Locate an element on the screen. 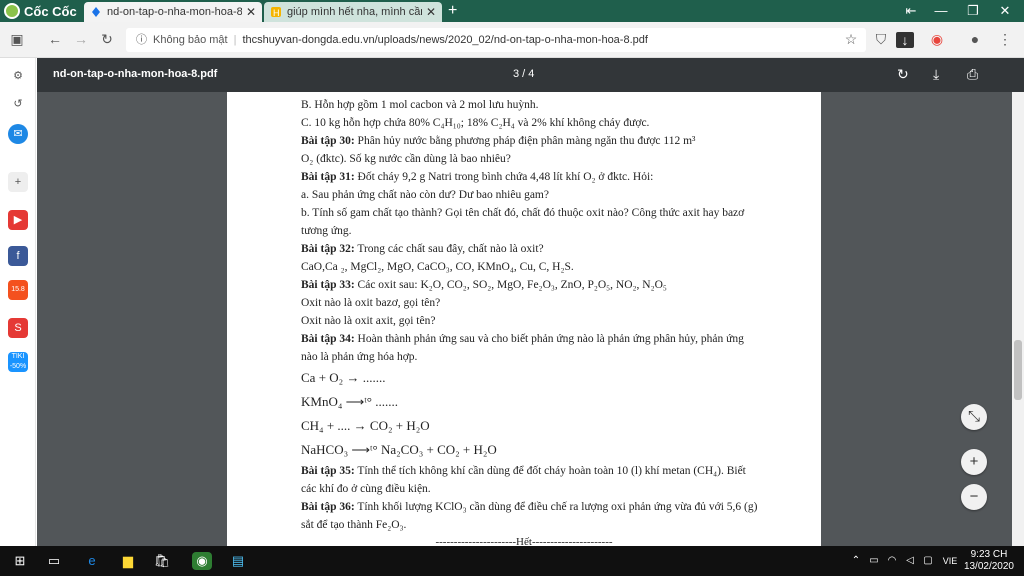 Image resolution: width=1024 pixels, height=576 pixels. volume-icon: ◁ is located at coordinates (910, 561).